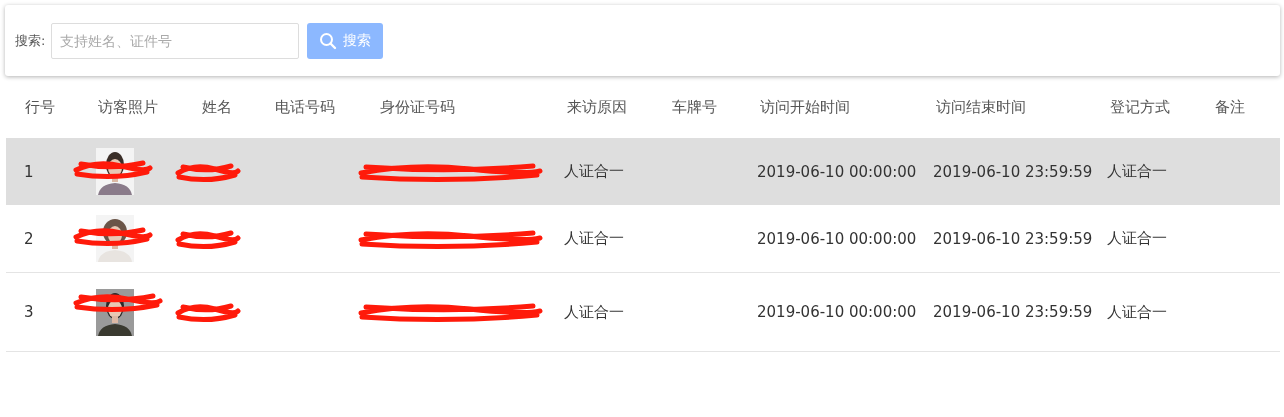 The image size is (1284, 417). Describe the element at coordinates (29, 171) in the screenshot. I see `table-cell-text: 1` at that location.